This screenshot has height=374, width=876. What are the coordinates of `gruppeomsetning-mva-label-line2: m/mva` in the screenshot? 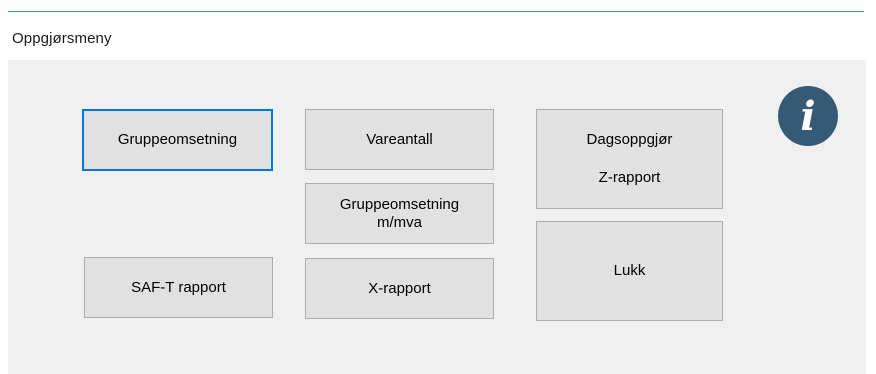 It's located at (399, 222).